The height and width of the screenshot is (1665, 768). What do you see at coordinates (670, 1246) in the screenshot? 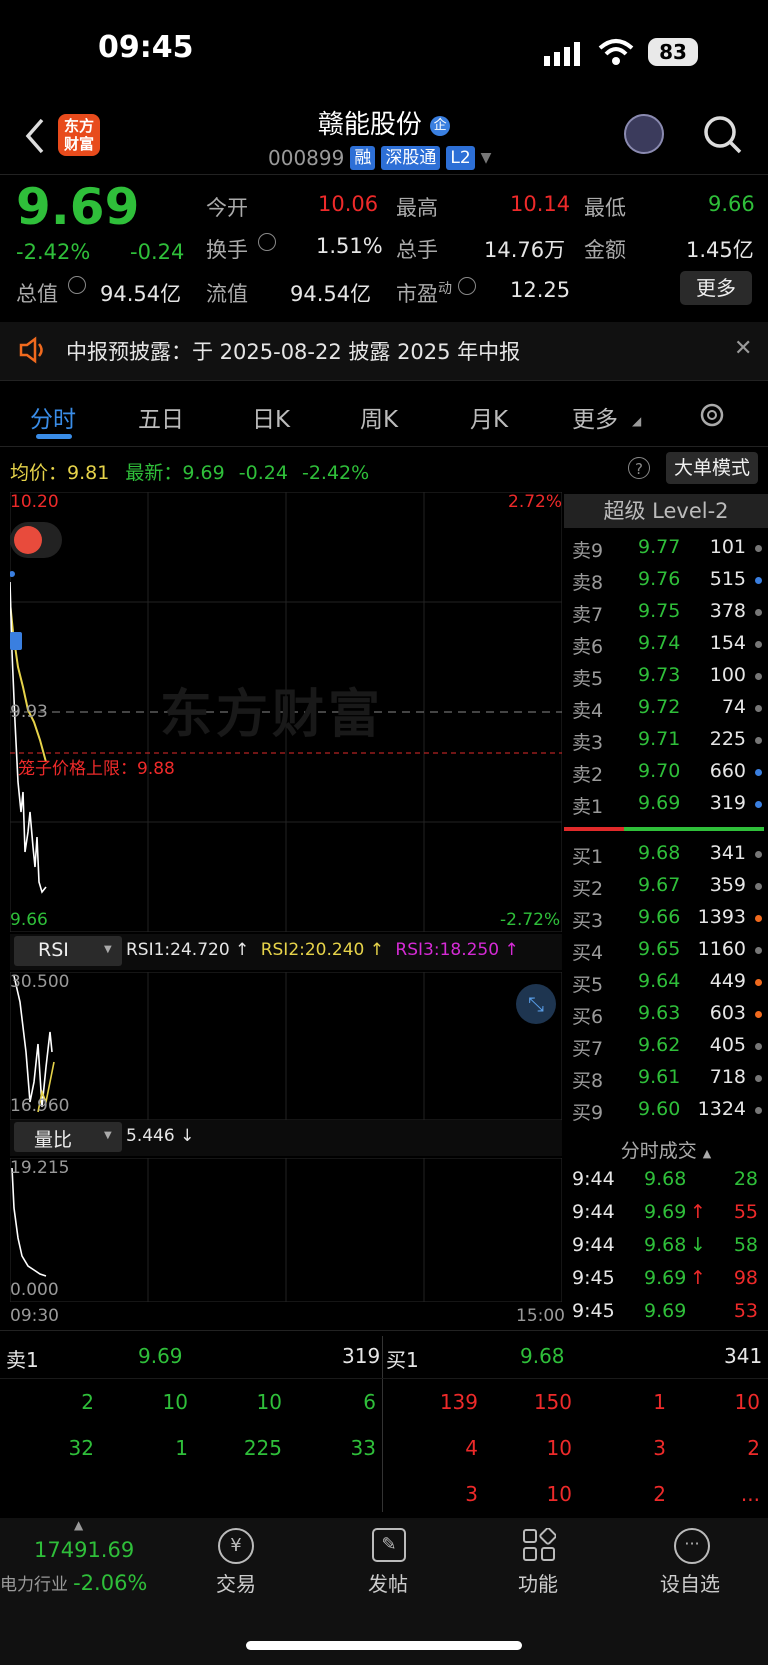
I see `trade-row: 9:44 9.68 ↓ 58` at bounding box center [670, 1246].